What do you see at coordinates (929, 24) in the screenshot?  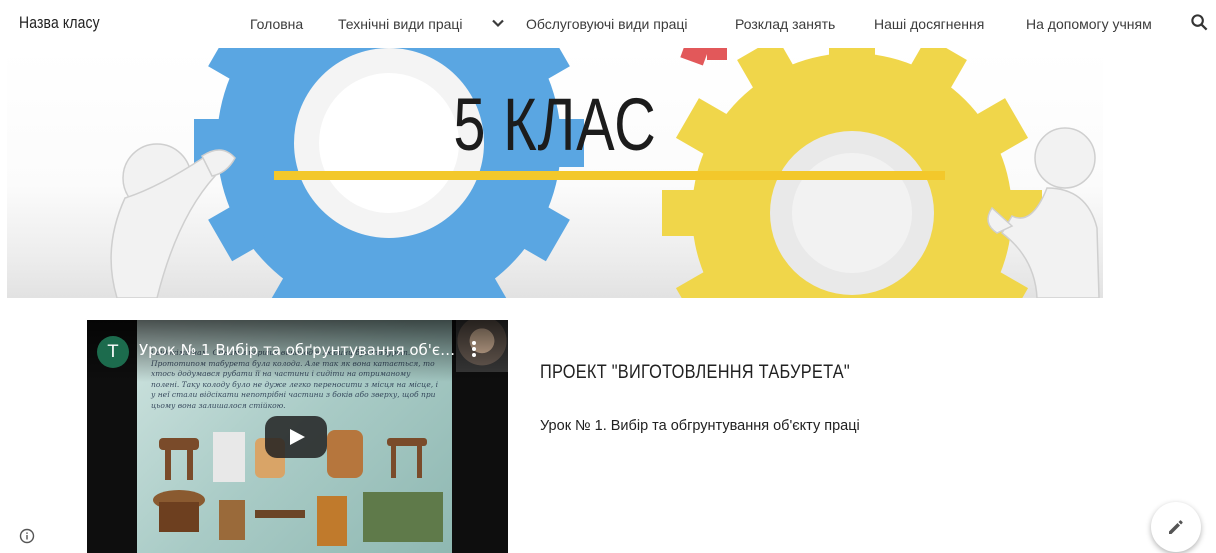 I see `nav-item-achievements: Наші досягнення` at bounding box center [929, 24].